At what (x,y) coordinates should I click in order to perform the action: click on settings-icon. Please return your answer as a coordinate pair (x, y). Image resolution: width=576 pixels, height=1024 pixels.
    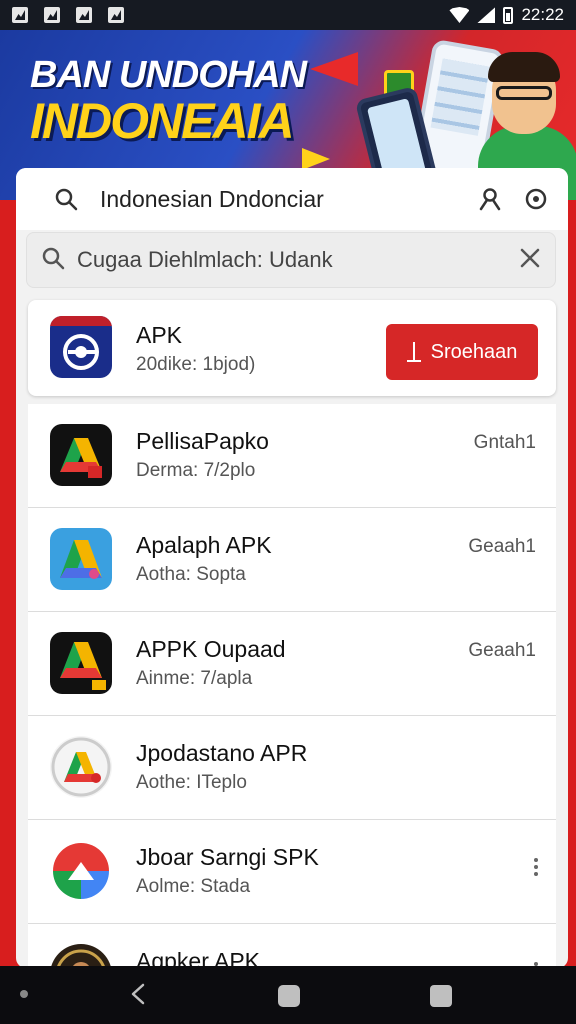
    Looking at the image, I should click on (536, 199).